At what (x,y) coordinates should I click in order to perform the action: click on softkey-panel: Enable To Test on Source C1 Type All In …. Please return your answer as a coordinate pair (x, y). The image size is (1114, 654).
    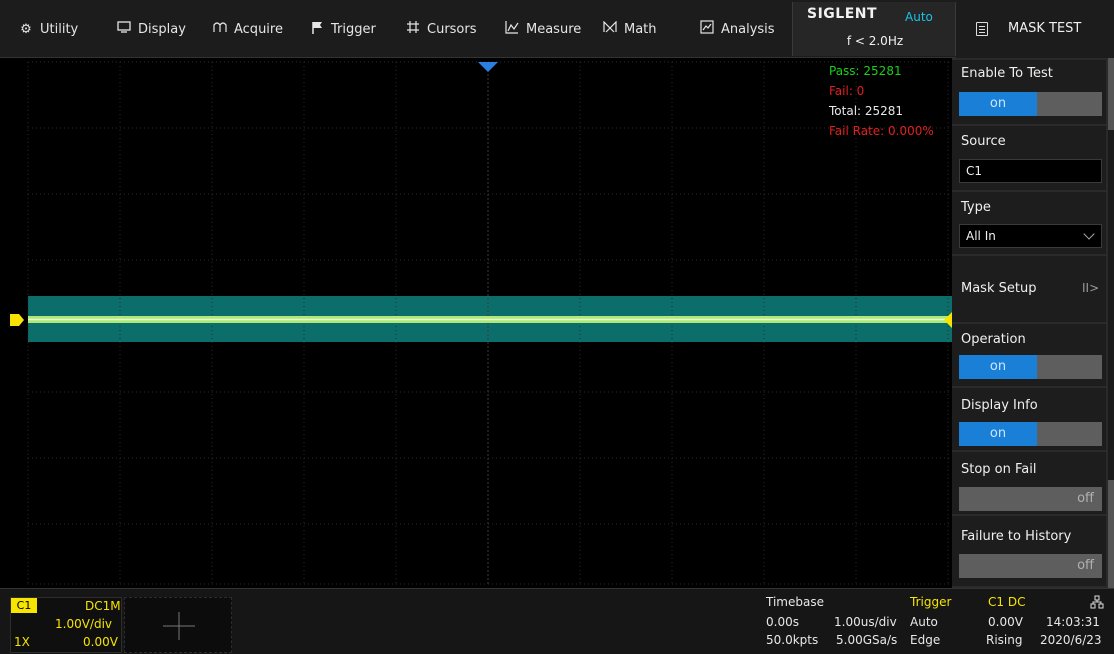
    Looking at the image, I should click on (1033, 323).